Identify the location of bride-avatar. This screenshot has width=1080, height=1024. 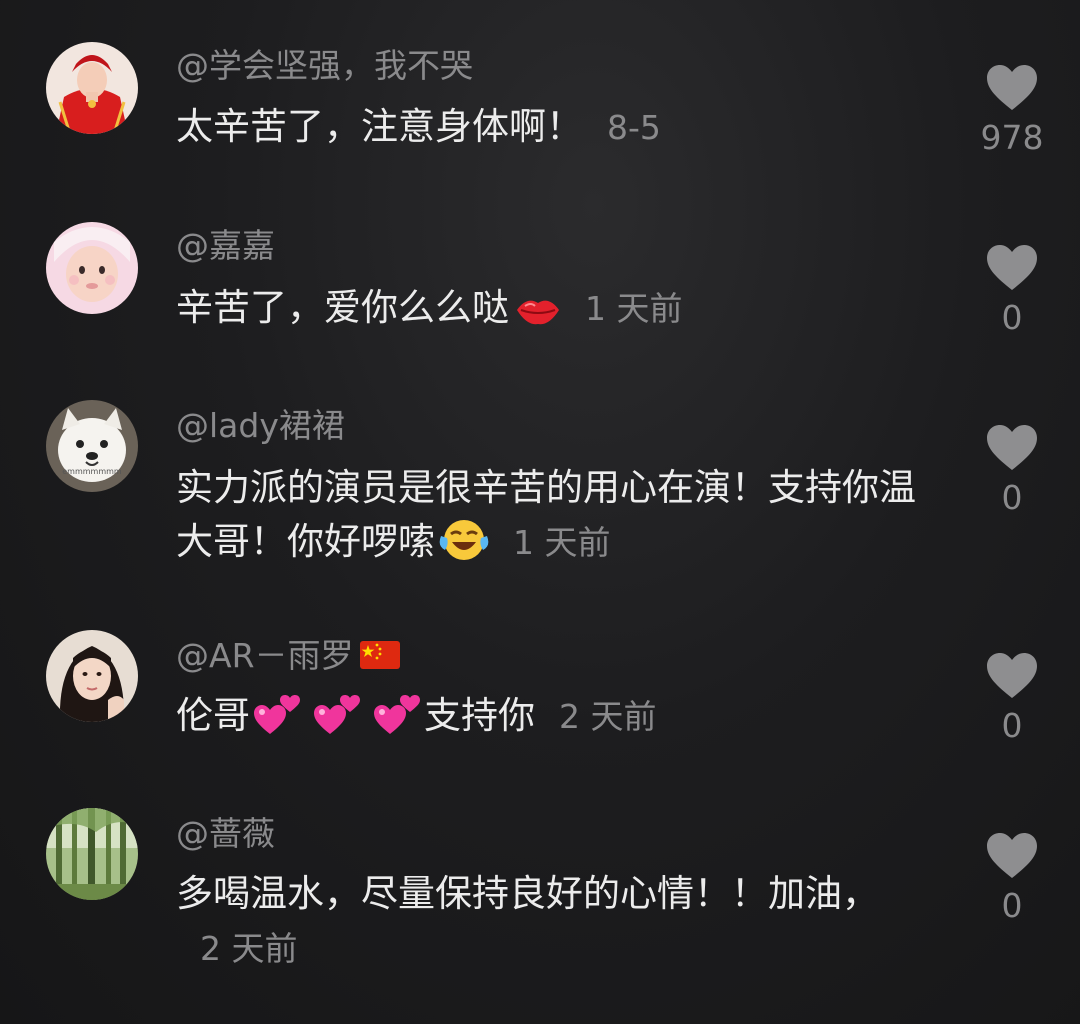
(92, 88).